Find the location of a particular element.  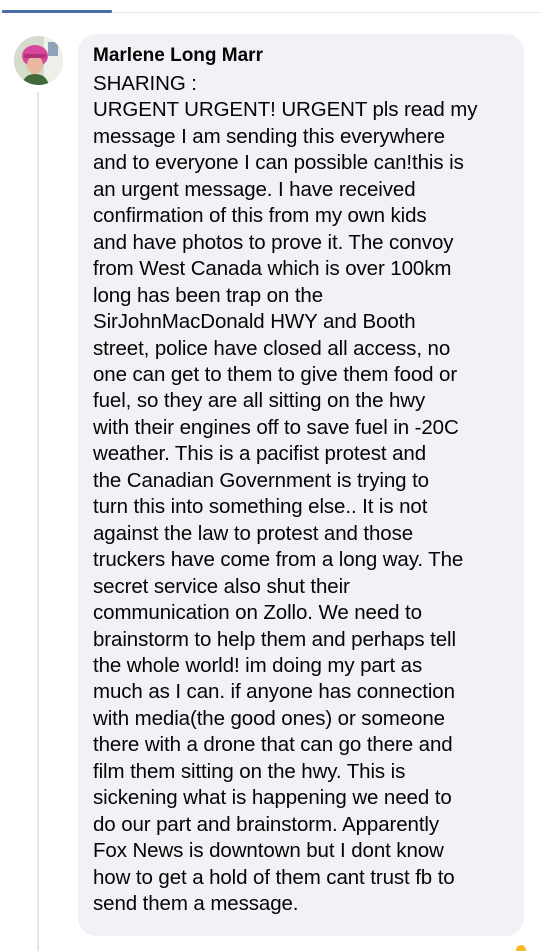

avatar is located at coordinates (38, 60).